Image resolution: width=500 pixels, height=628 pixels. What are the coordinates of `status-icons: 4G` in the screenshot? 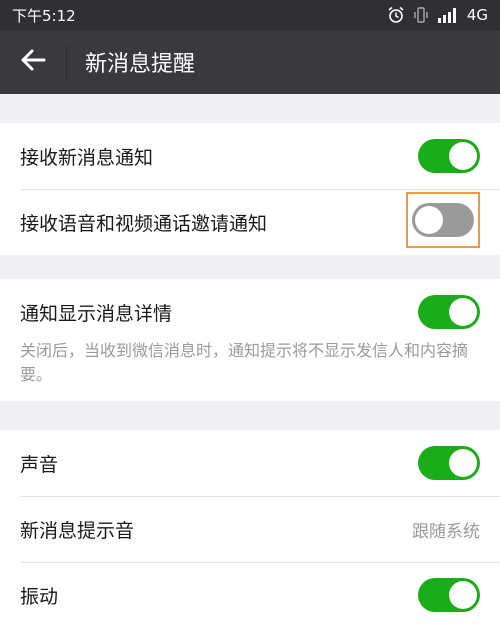 It's located at (437, 15).